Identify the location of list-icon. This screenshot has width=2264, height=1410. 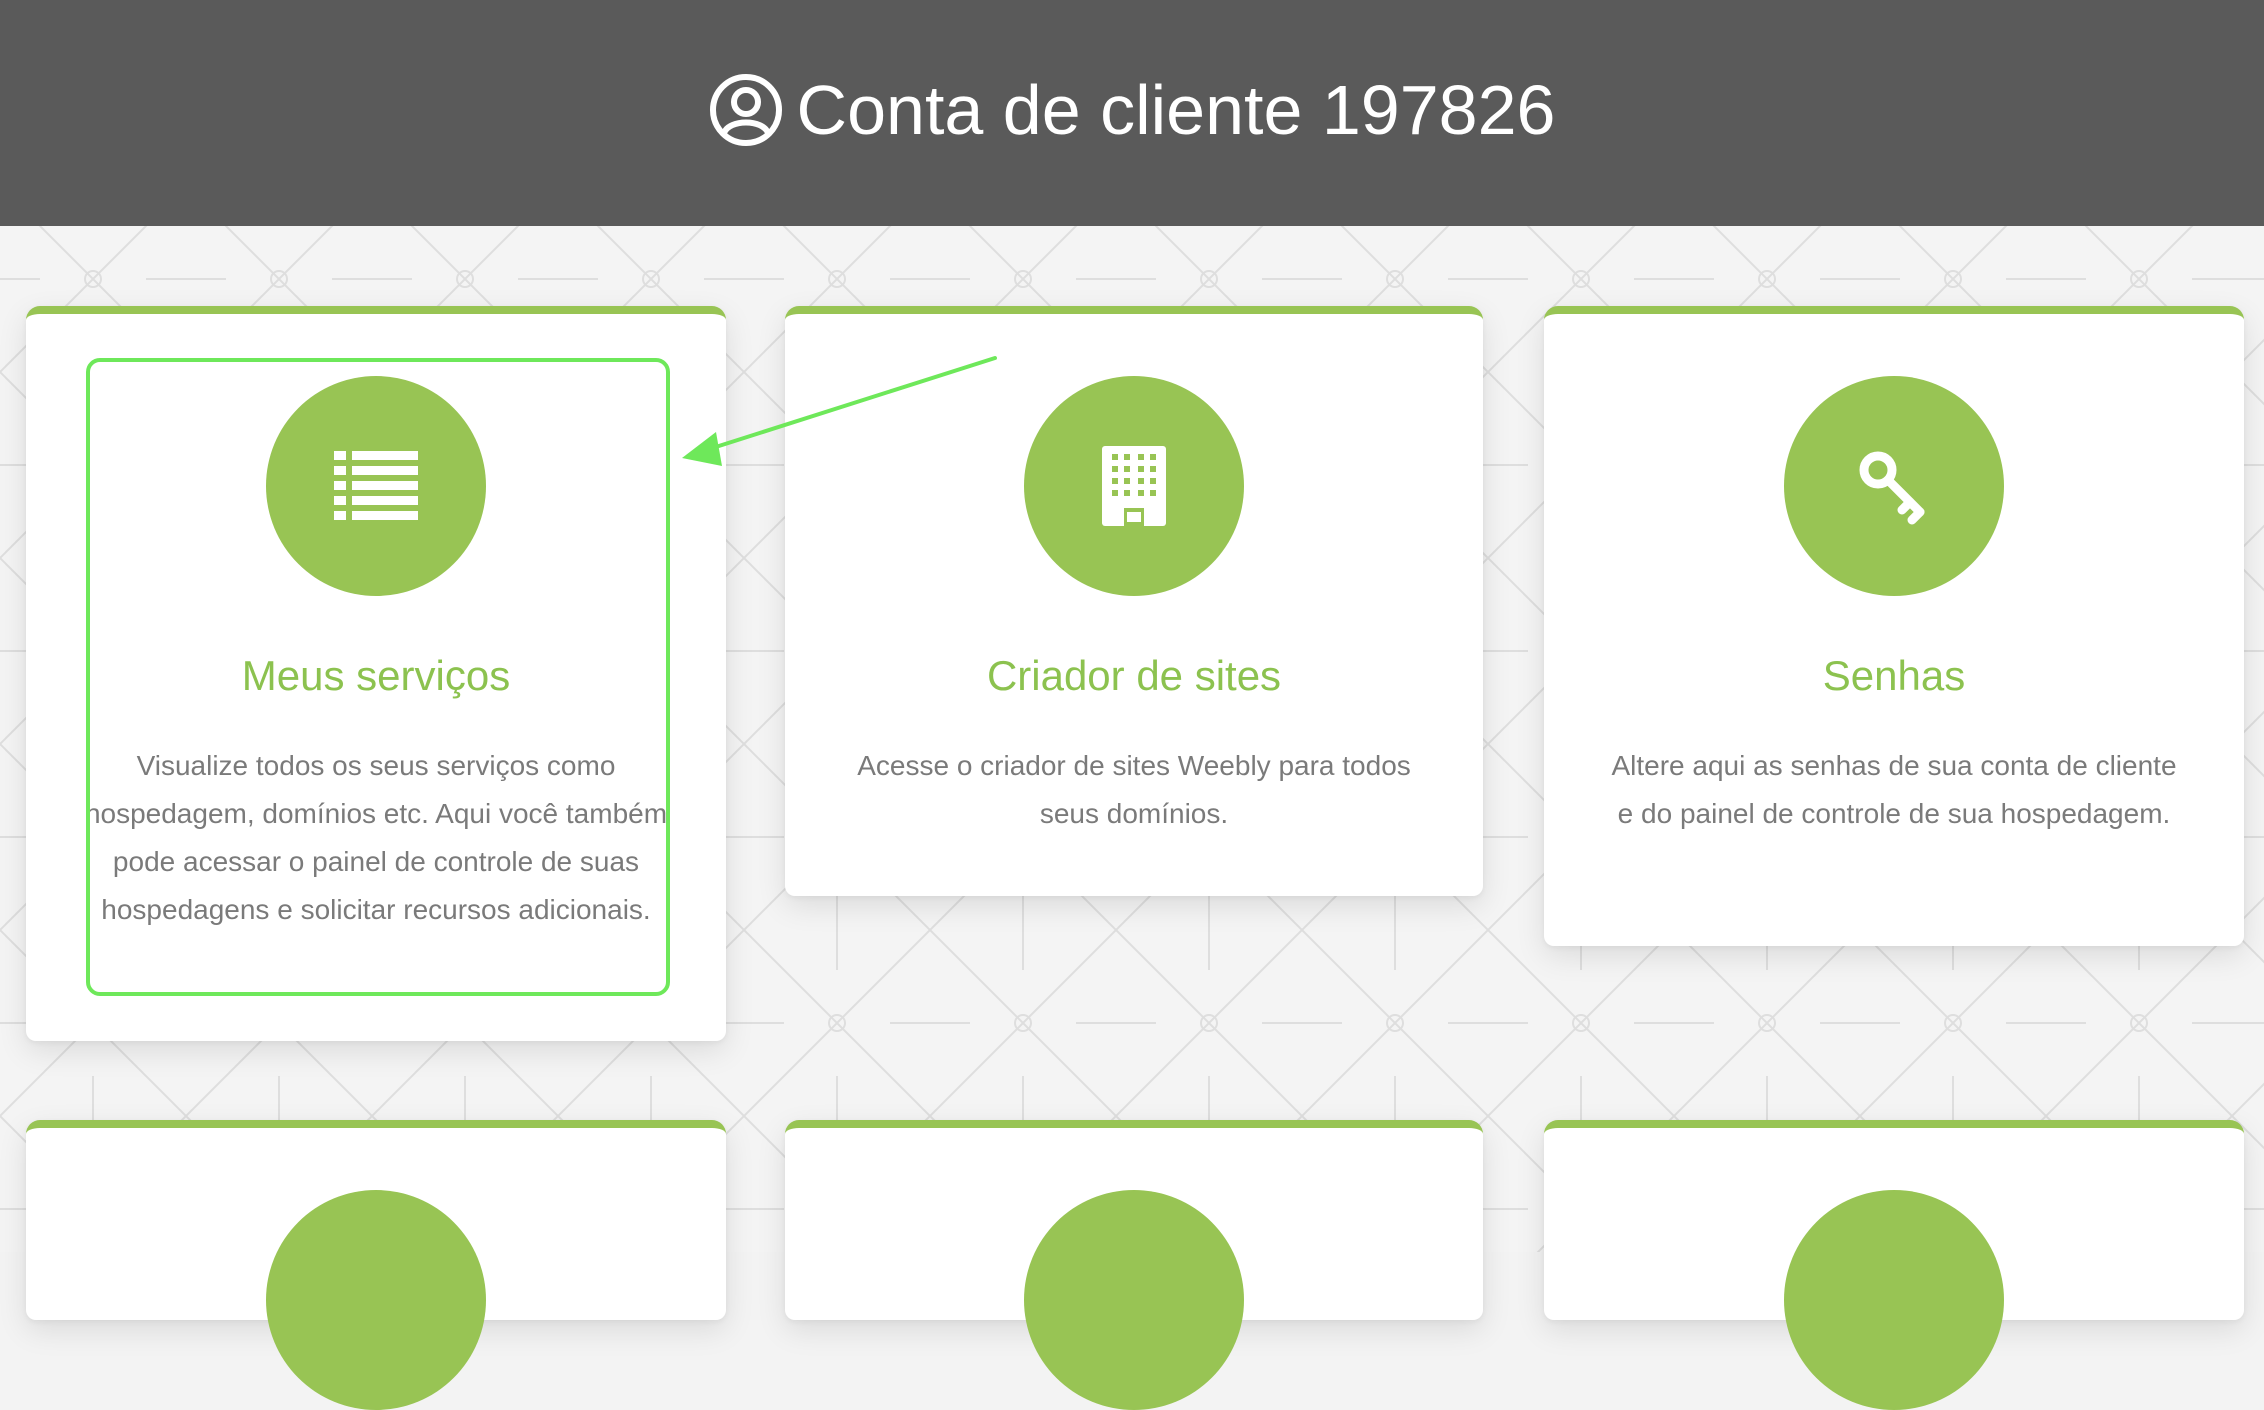
(376, 485).